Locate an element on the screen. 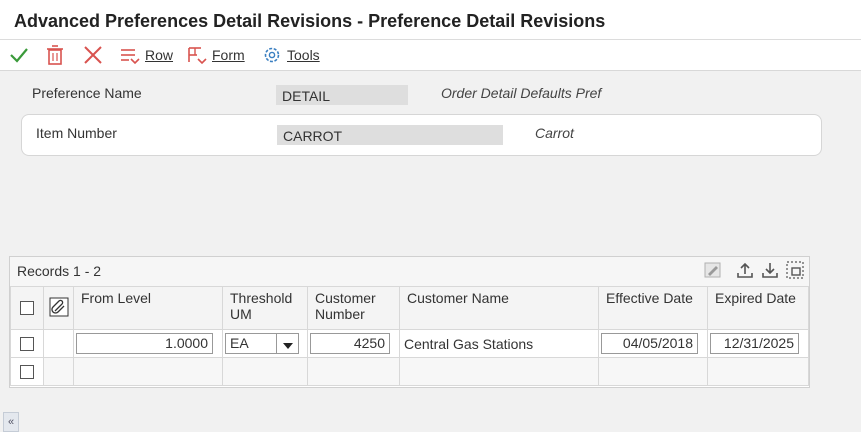  threshold-um-input: EA is located at coordinates (251, 343).